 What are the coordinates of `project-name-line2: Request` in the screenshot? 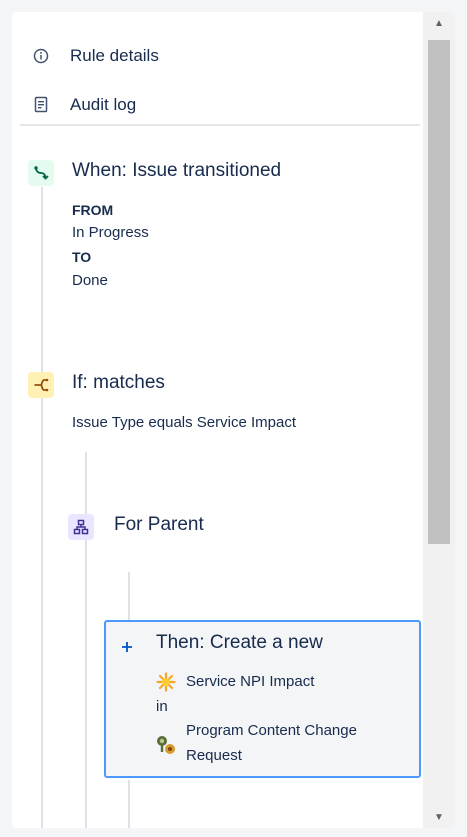 It's located at (214, 755).